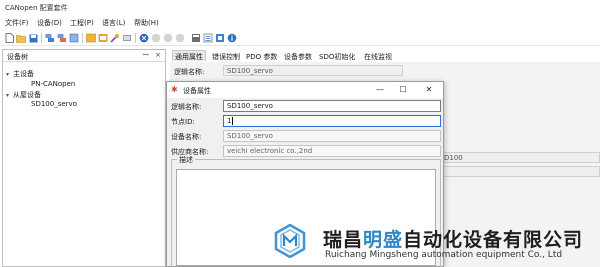 The width and height of the screenshot is (600, 267). I want to click on text-caret, so click(233, 121).